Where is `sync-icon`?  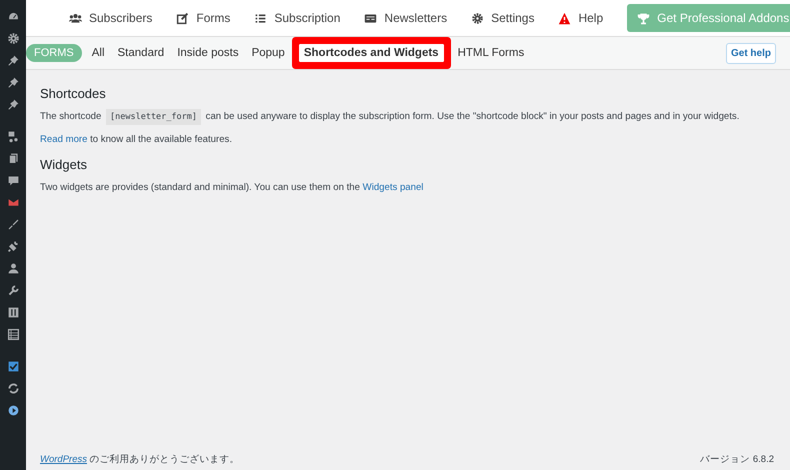 sync-icon is located at coordinates (13, 388).